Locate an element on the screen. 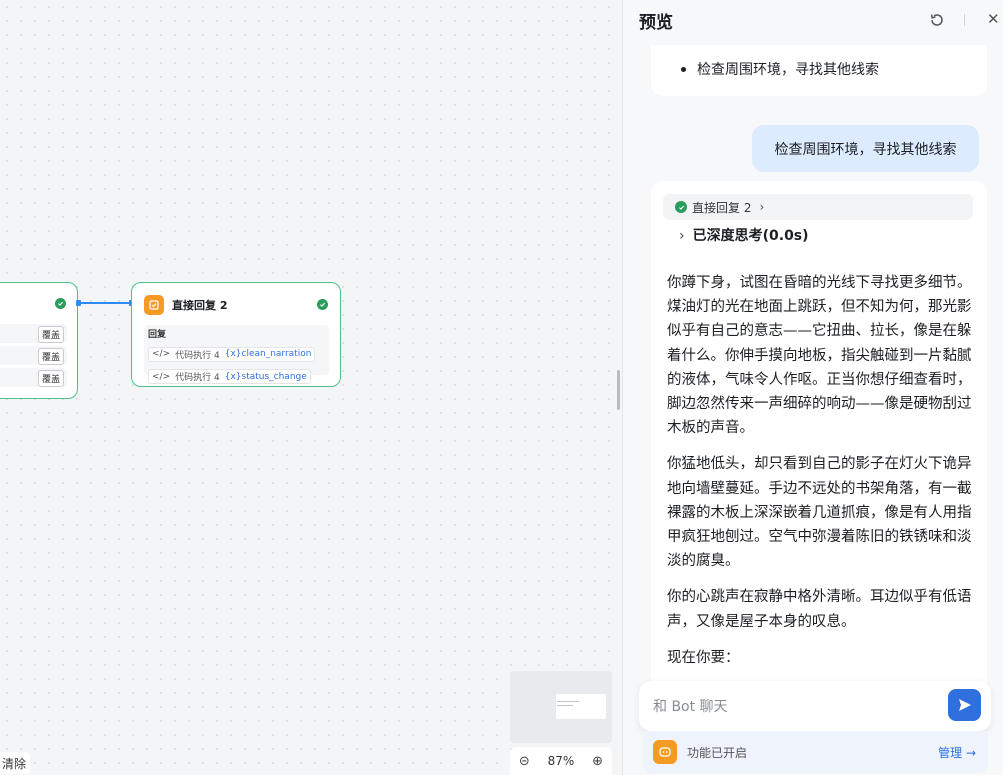  zoom-level: 87% is located at coordinates (561, 761).